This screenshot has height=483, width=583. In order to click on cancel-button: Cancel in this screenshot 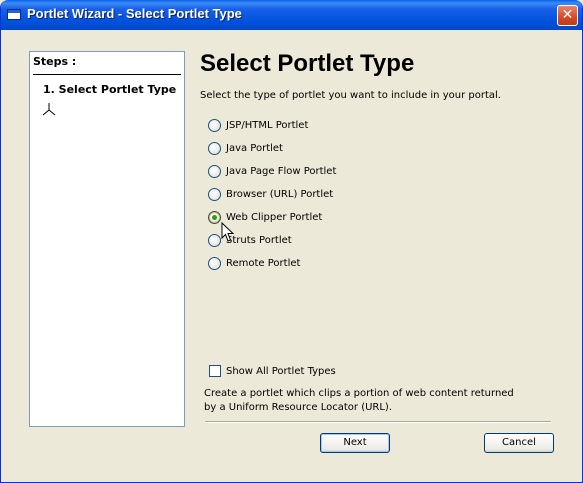, I will do `click(519, 443)`.